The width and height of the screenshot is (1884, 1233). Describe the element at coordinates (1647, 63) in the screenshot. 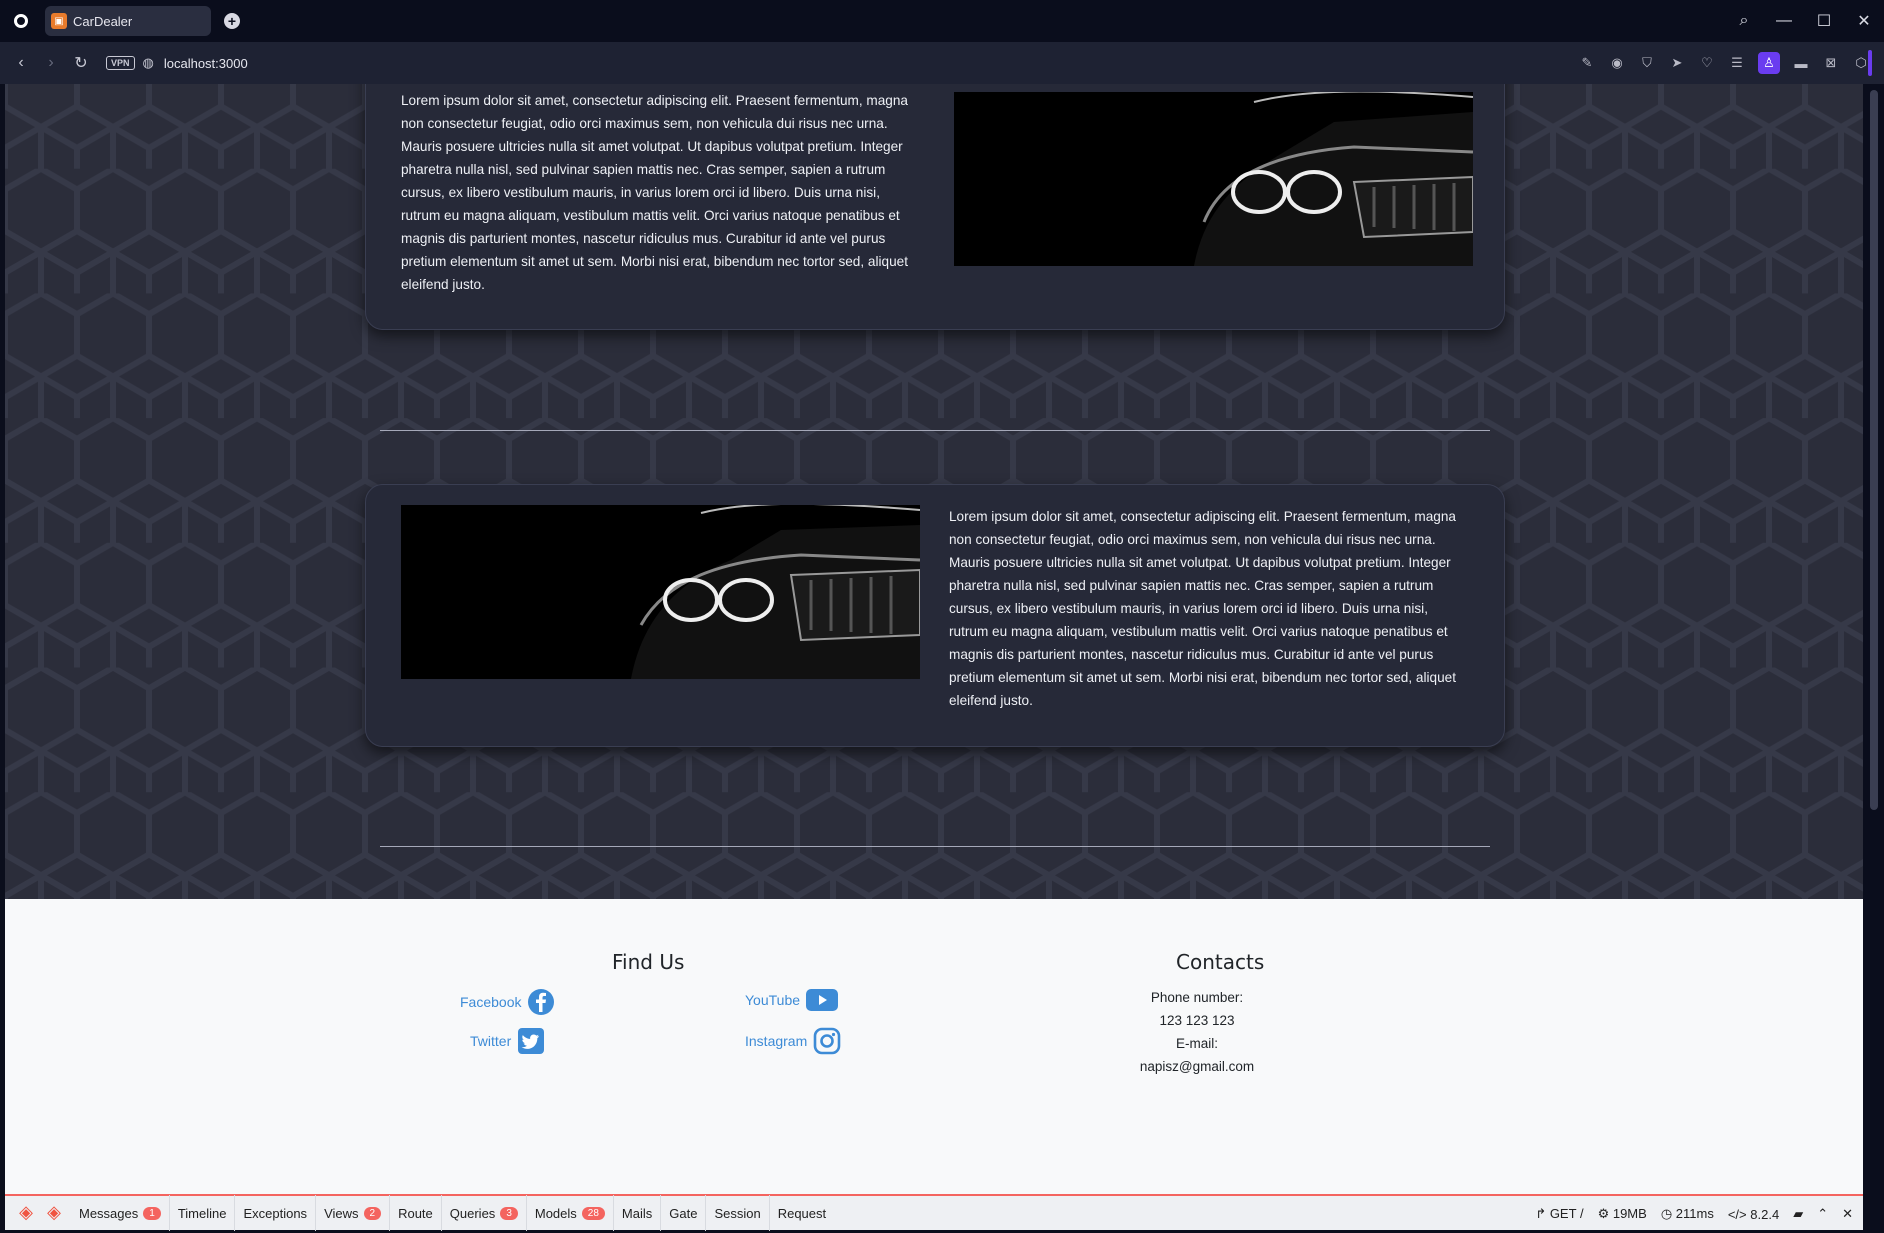

I see `shield-icon: ⛉` at that location.